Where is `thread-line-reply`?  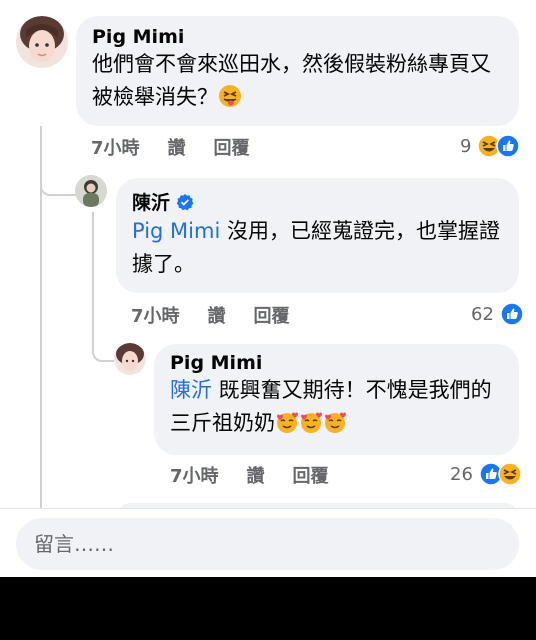 thread-line-reply is located at coordinates (93, 257).